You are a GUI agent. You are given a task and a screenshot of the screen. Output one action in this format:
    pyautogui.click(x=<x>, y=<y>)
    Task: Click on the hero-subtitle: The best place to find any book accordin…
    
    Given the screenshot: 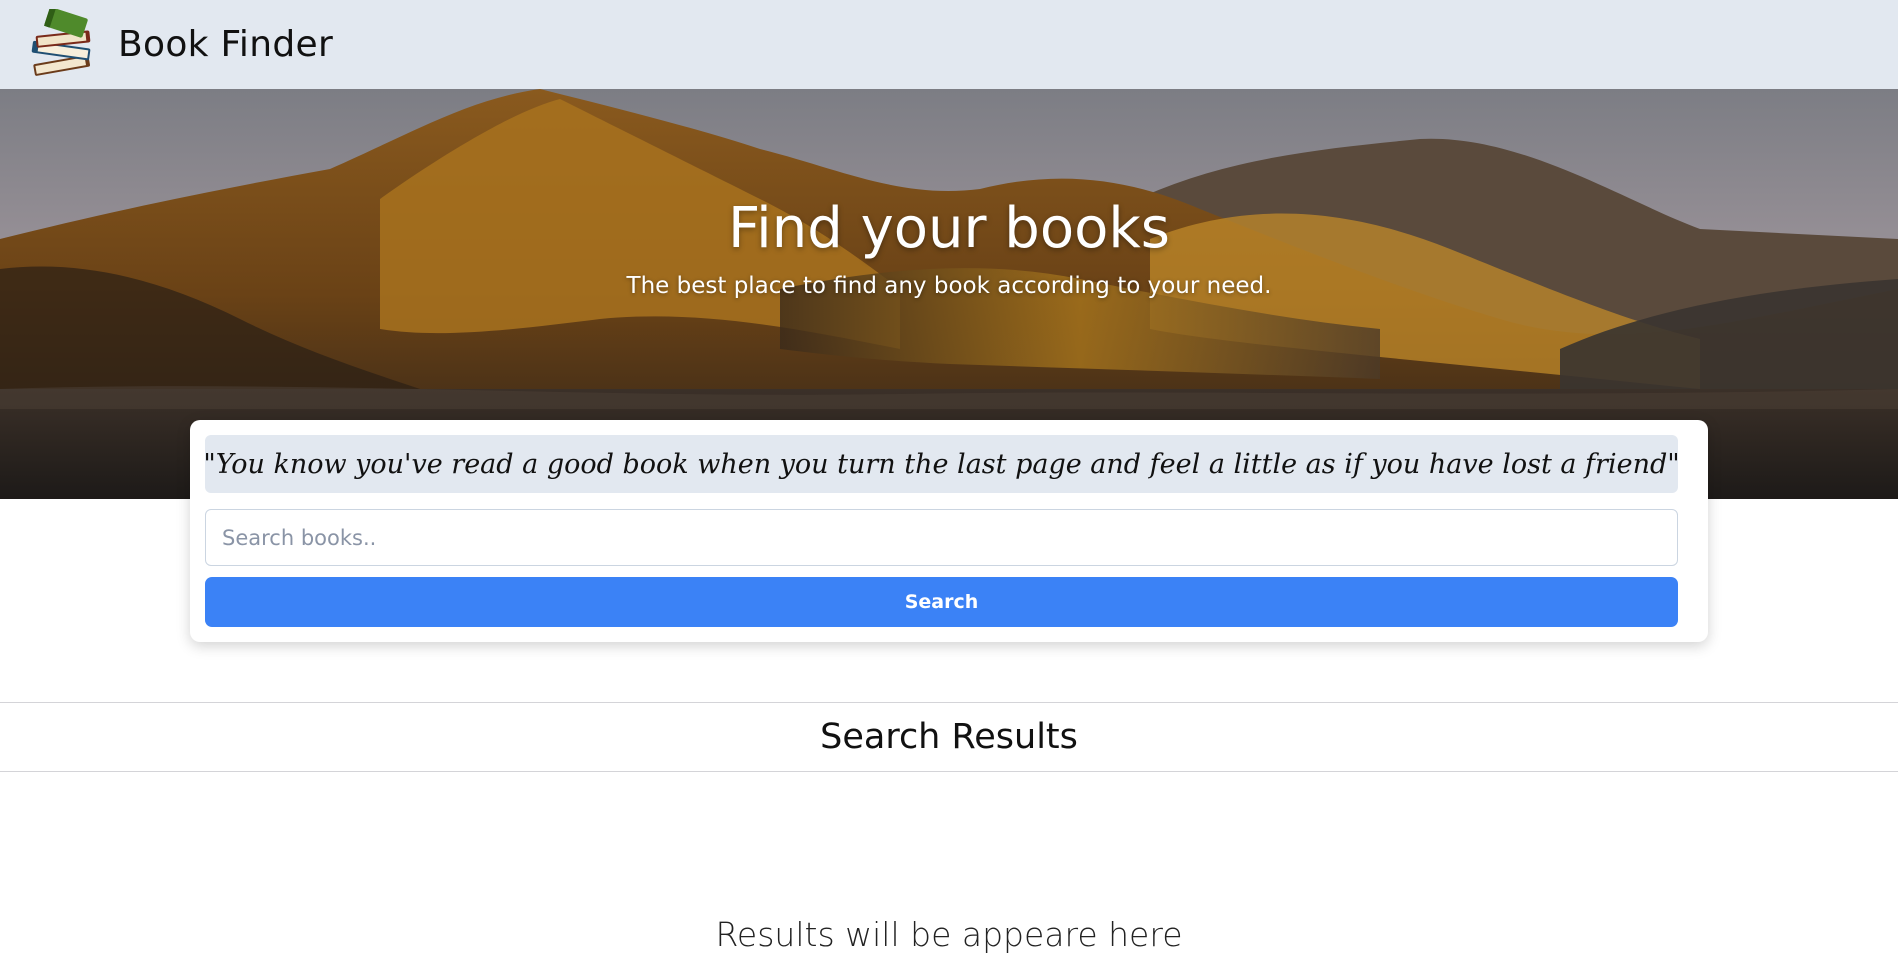 What is the action you would take?
    pyautogui.click(x=949, y=286)
    